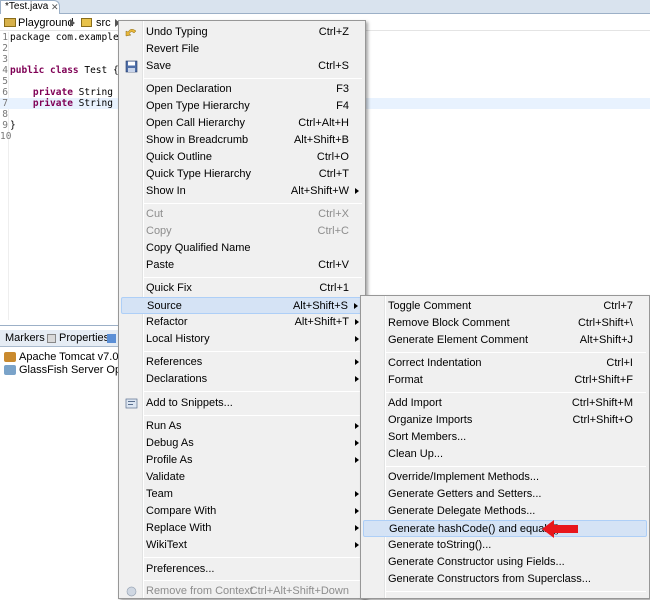 The height and width of the screenshot is (600, 650). What do you see at coordinates (41, 92) in the screenshot?
I see `keyword: private` at bounding box center [41, 92].